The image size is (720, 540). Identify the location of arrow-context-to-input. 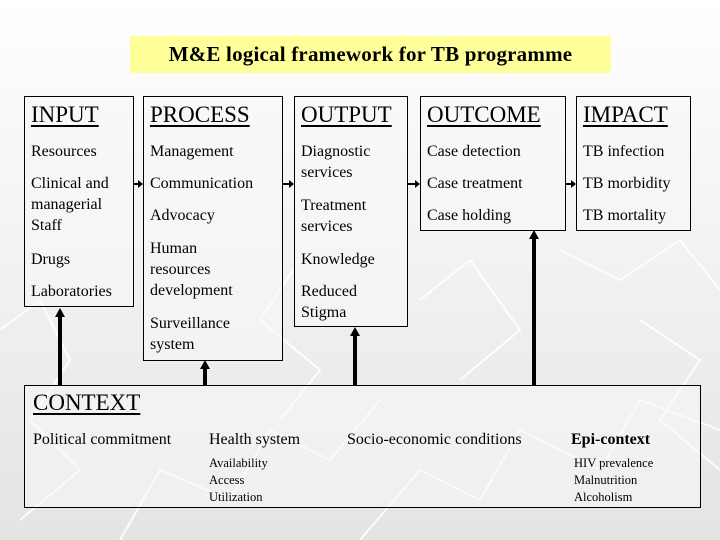
(60, 346).